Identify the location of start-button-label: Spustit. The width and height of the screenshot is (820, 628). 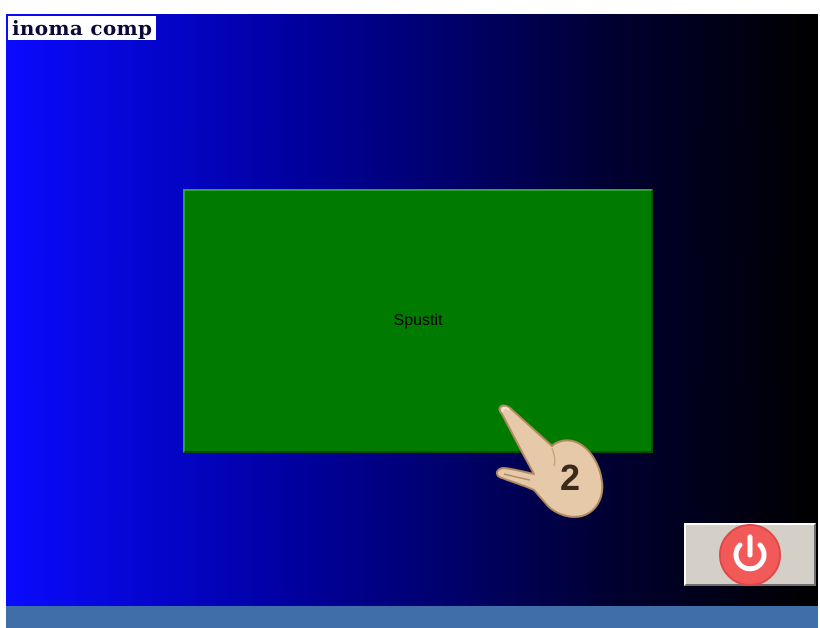
(418, 320).